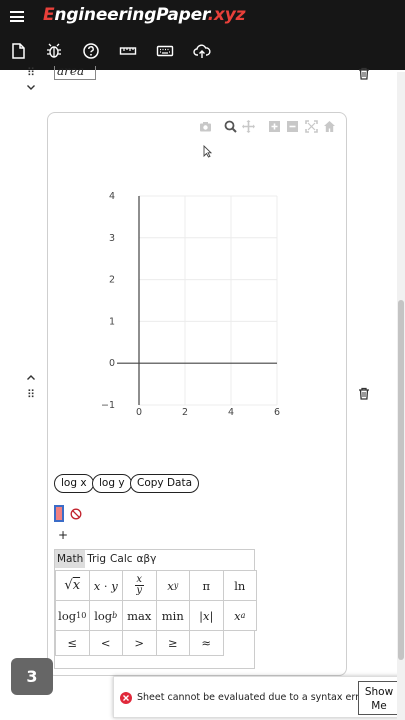 The width and height of the screenshot is (405, 720). Describe the element at coordinates (126, 698) in the screenshot. I see `error-icon` at that location.